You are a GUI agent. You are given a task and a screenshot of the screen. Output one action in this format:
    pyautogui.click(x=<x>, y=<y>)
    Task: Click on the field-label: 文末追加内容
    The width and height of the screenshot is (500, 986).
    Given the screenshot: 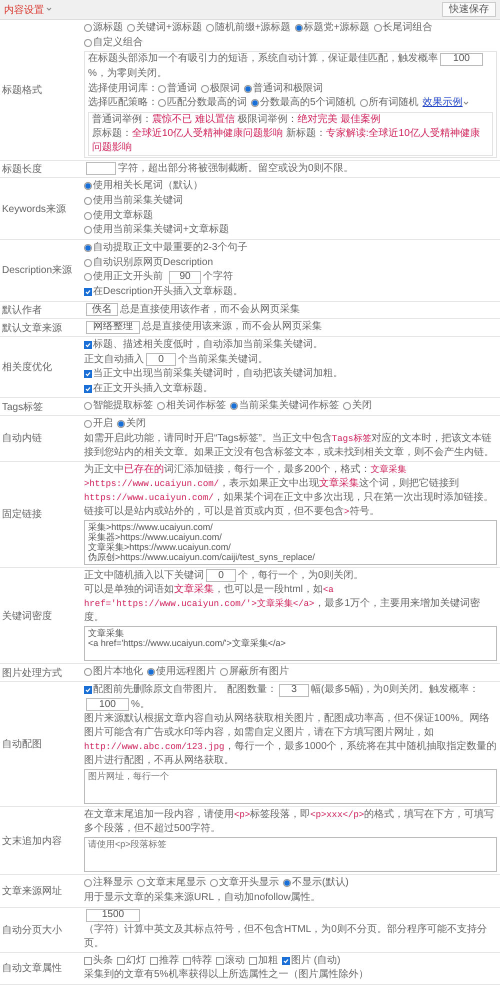 What is the action you would take?
    pyautogui.click(x=32, y=841)
    